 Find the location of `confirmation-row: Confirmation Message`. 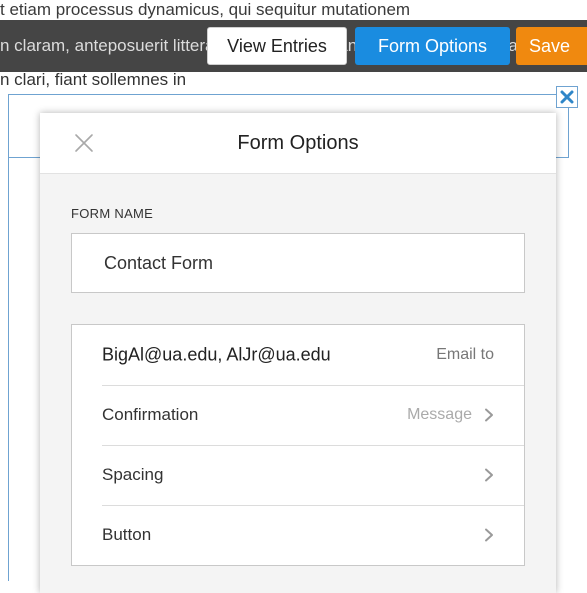

confirmation-row: Confirmation Message is located at coordinates (298, 415).